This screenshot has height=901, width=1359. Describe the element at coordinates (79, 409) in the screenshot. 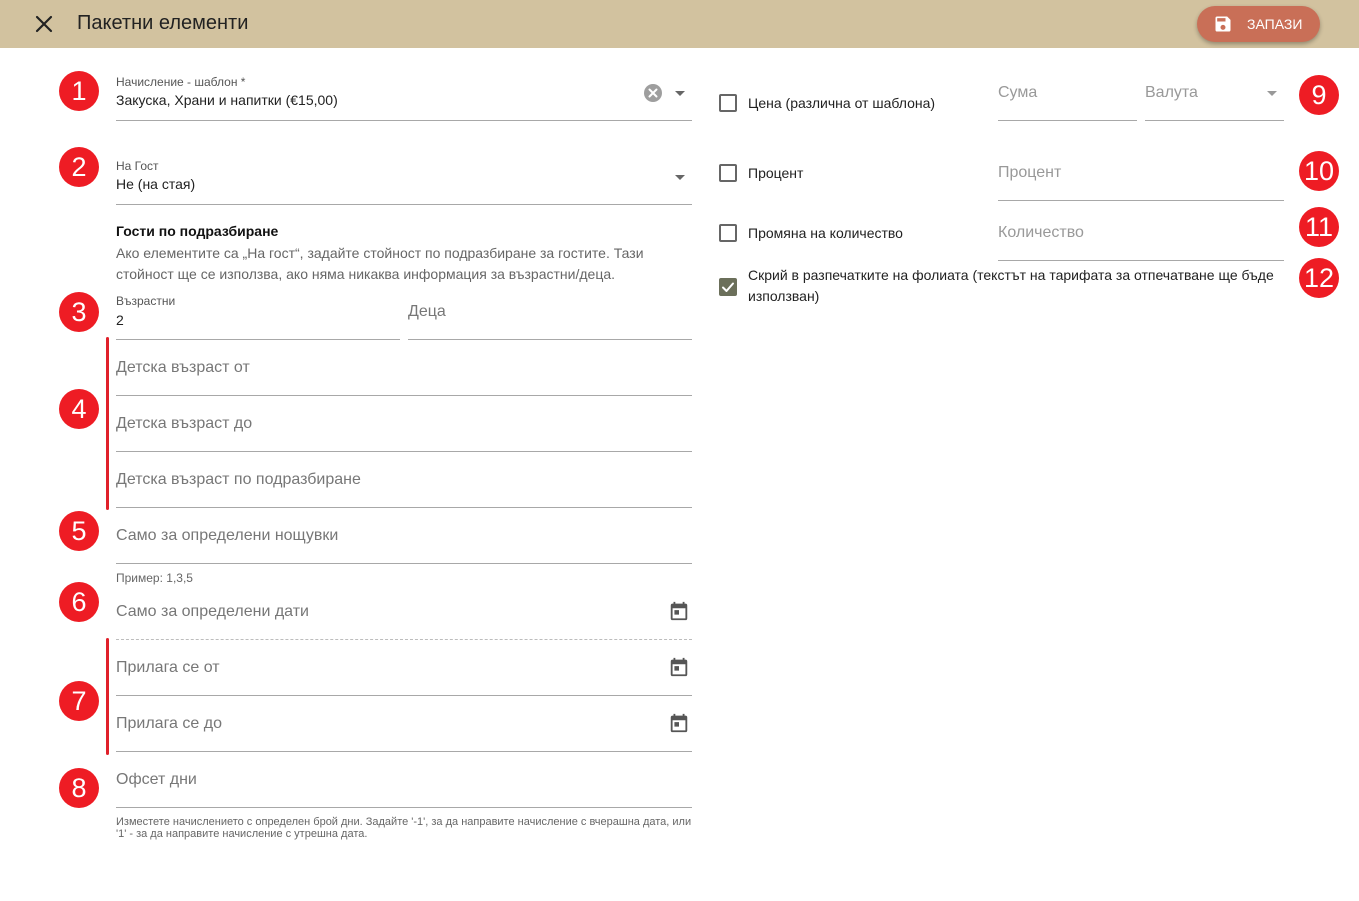

I see `badge-4: 4` at that location.